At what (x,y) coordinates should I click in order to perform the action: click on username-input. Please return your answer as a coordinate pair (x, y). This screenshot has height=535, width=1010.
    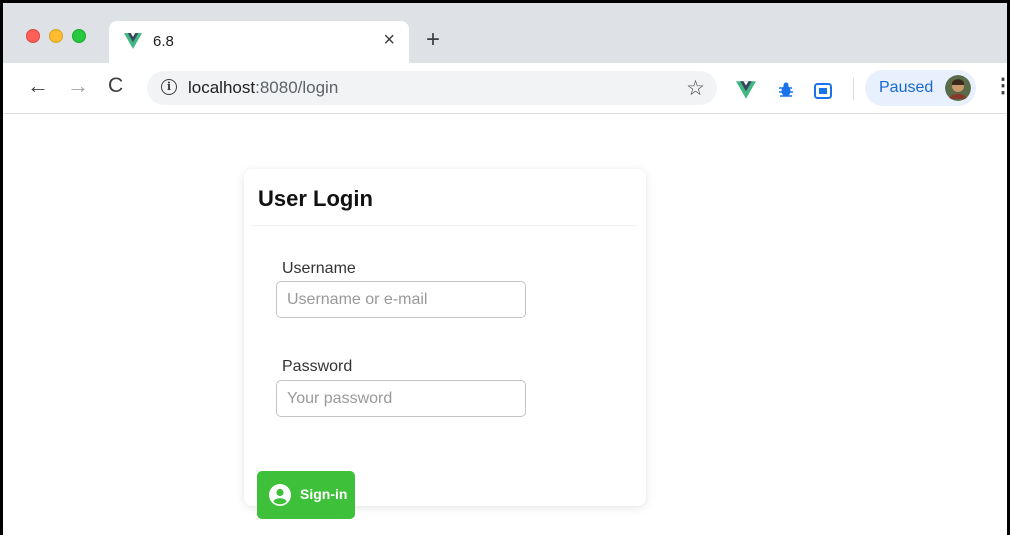
    Looking at the image, I should click on (401, 299).